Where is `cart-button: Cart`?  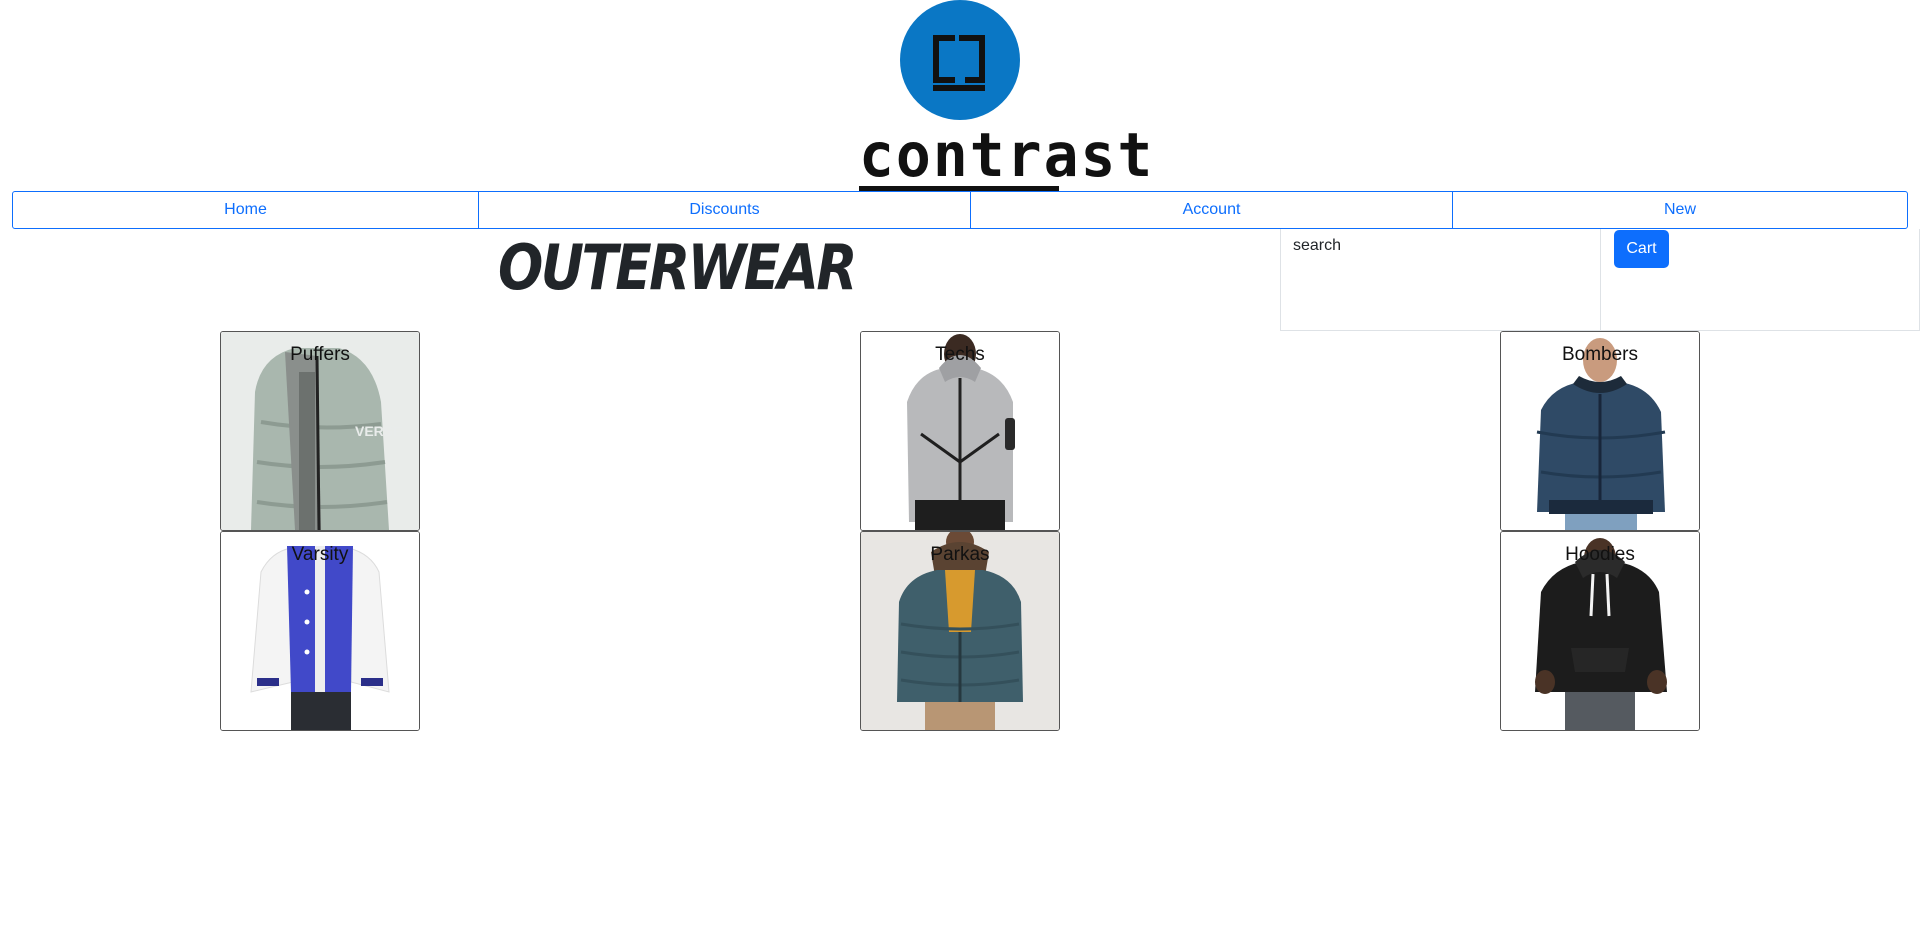
cart-button: Cart is located at coordinates (1641, 249).